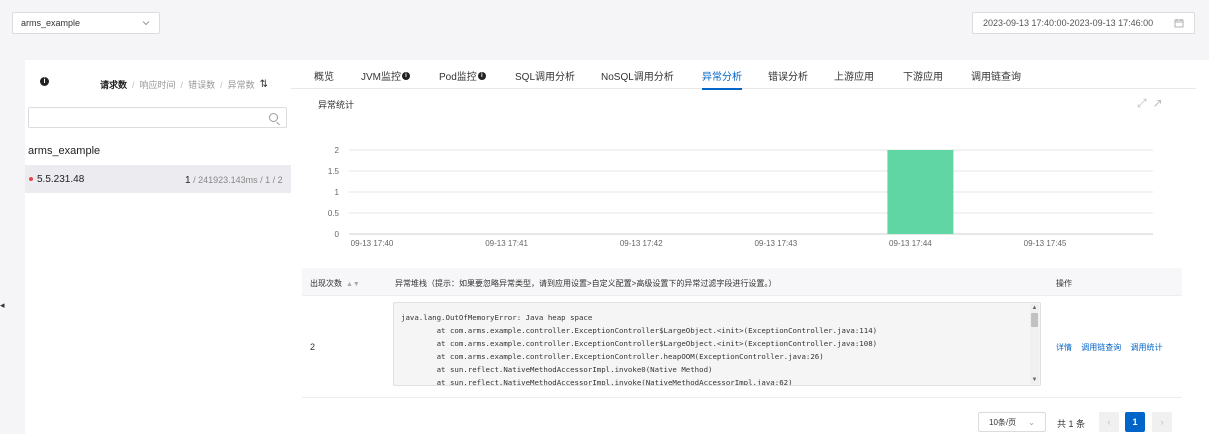 The height and width of the screenshot is (434, 1209). What do you see at coordinates (157, 117) in the screenshot?
I see `instance-search-input` at bounding box center [157, 117].